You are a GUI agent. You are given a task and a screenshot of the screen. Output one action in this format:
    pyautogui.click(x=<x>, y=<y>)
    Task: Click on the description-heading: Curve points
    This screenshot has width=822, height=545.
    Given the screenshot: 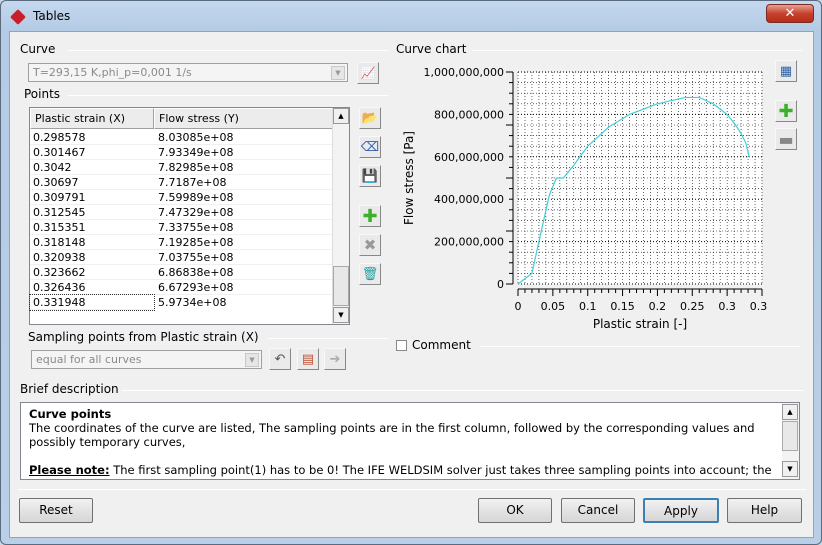 What is the action you would take?
    pyautogui.click(x=70, y=414)
    